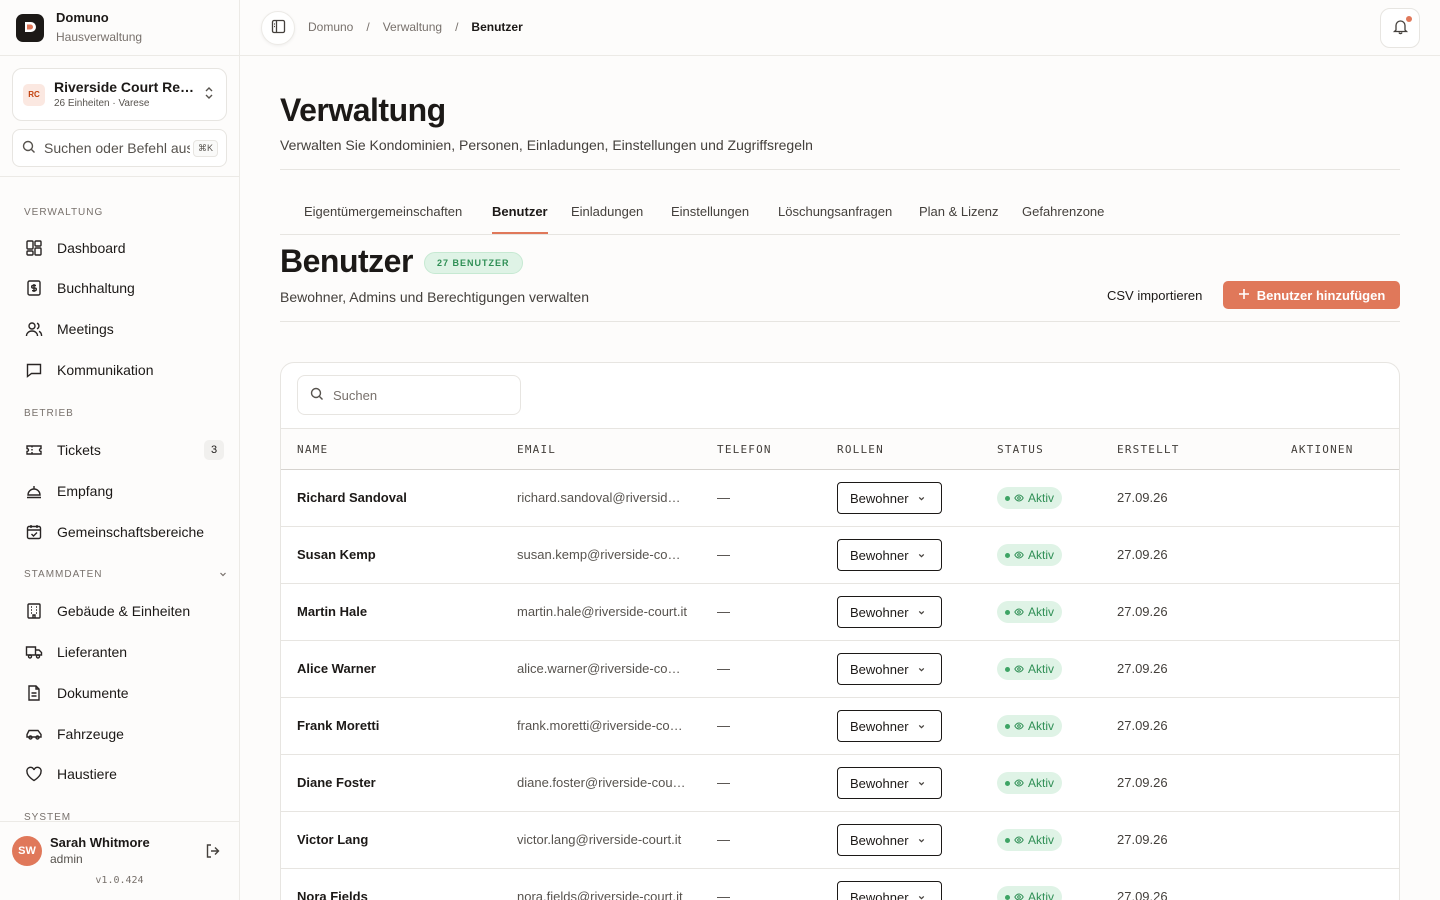 Image resolution: width=1440 pixels, height=900 pixels. What do you see at coordinates (120, 288) in the screenshot?
I see `sidebar-item-buchhaltung: Buchhaltung` at bounding box center [120, 288].